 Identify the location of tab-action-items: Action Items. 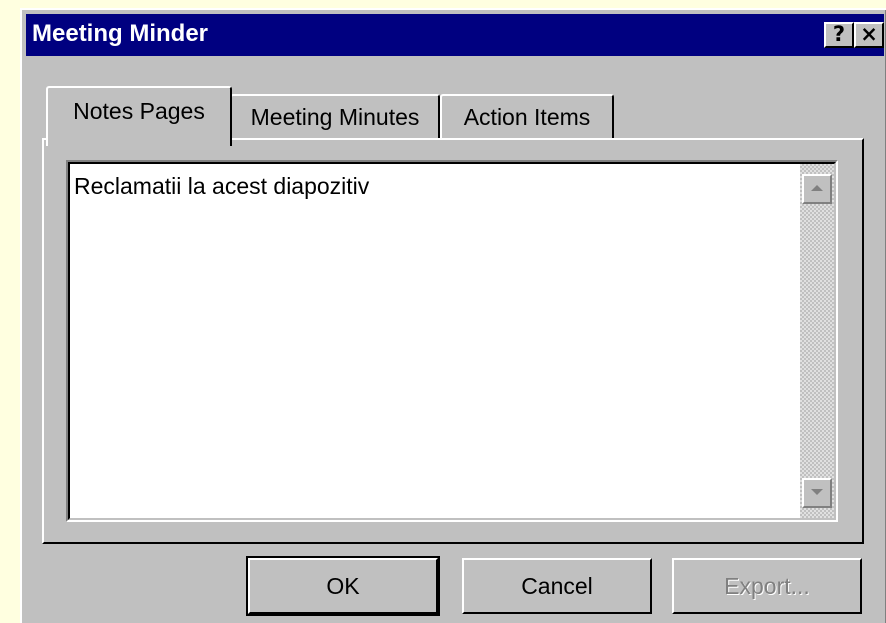
(527, 118).